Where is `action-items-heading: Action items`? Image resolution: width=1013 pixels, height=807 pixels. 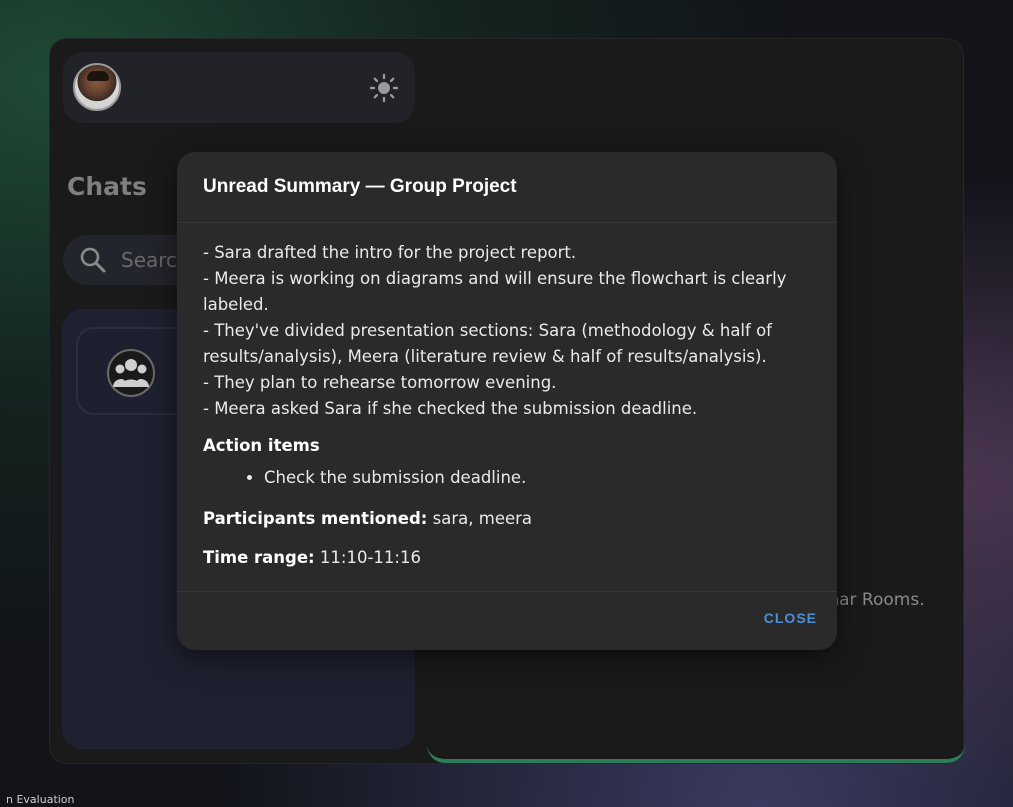 action-items-heading: Action items is located at coordinates (261, 445).